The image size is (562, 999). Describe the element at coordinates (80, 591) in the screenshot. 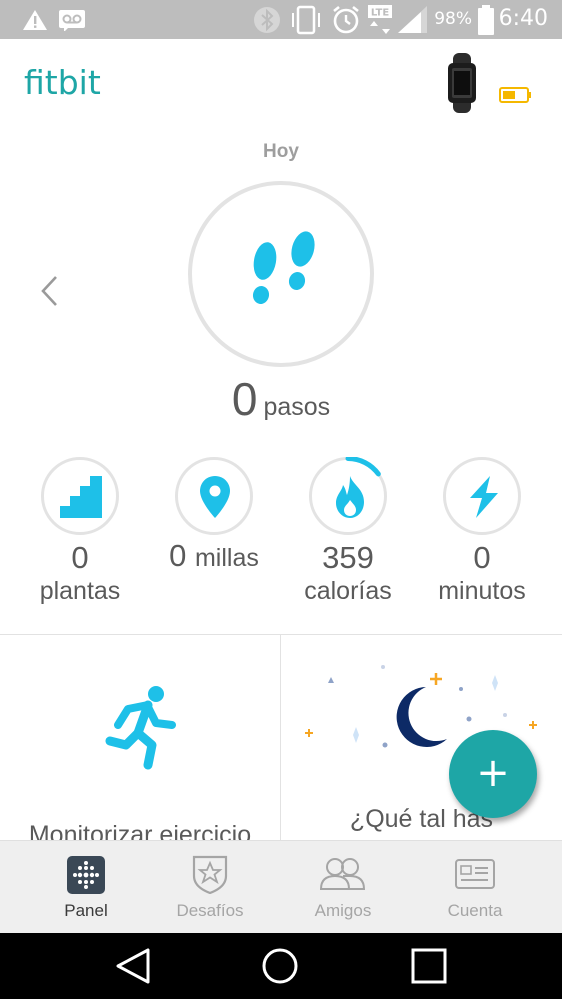

I see `floors-label: plantas` at that location.